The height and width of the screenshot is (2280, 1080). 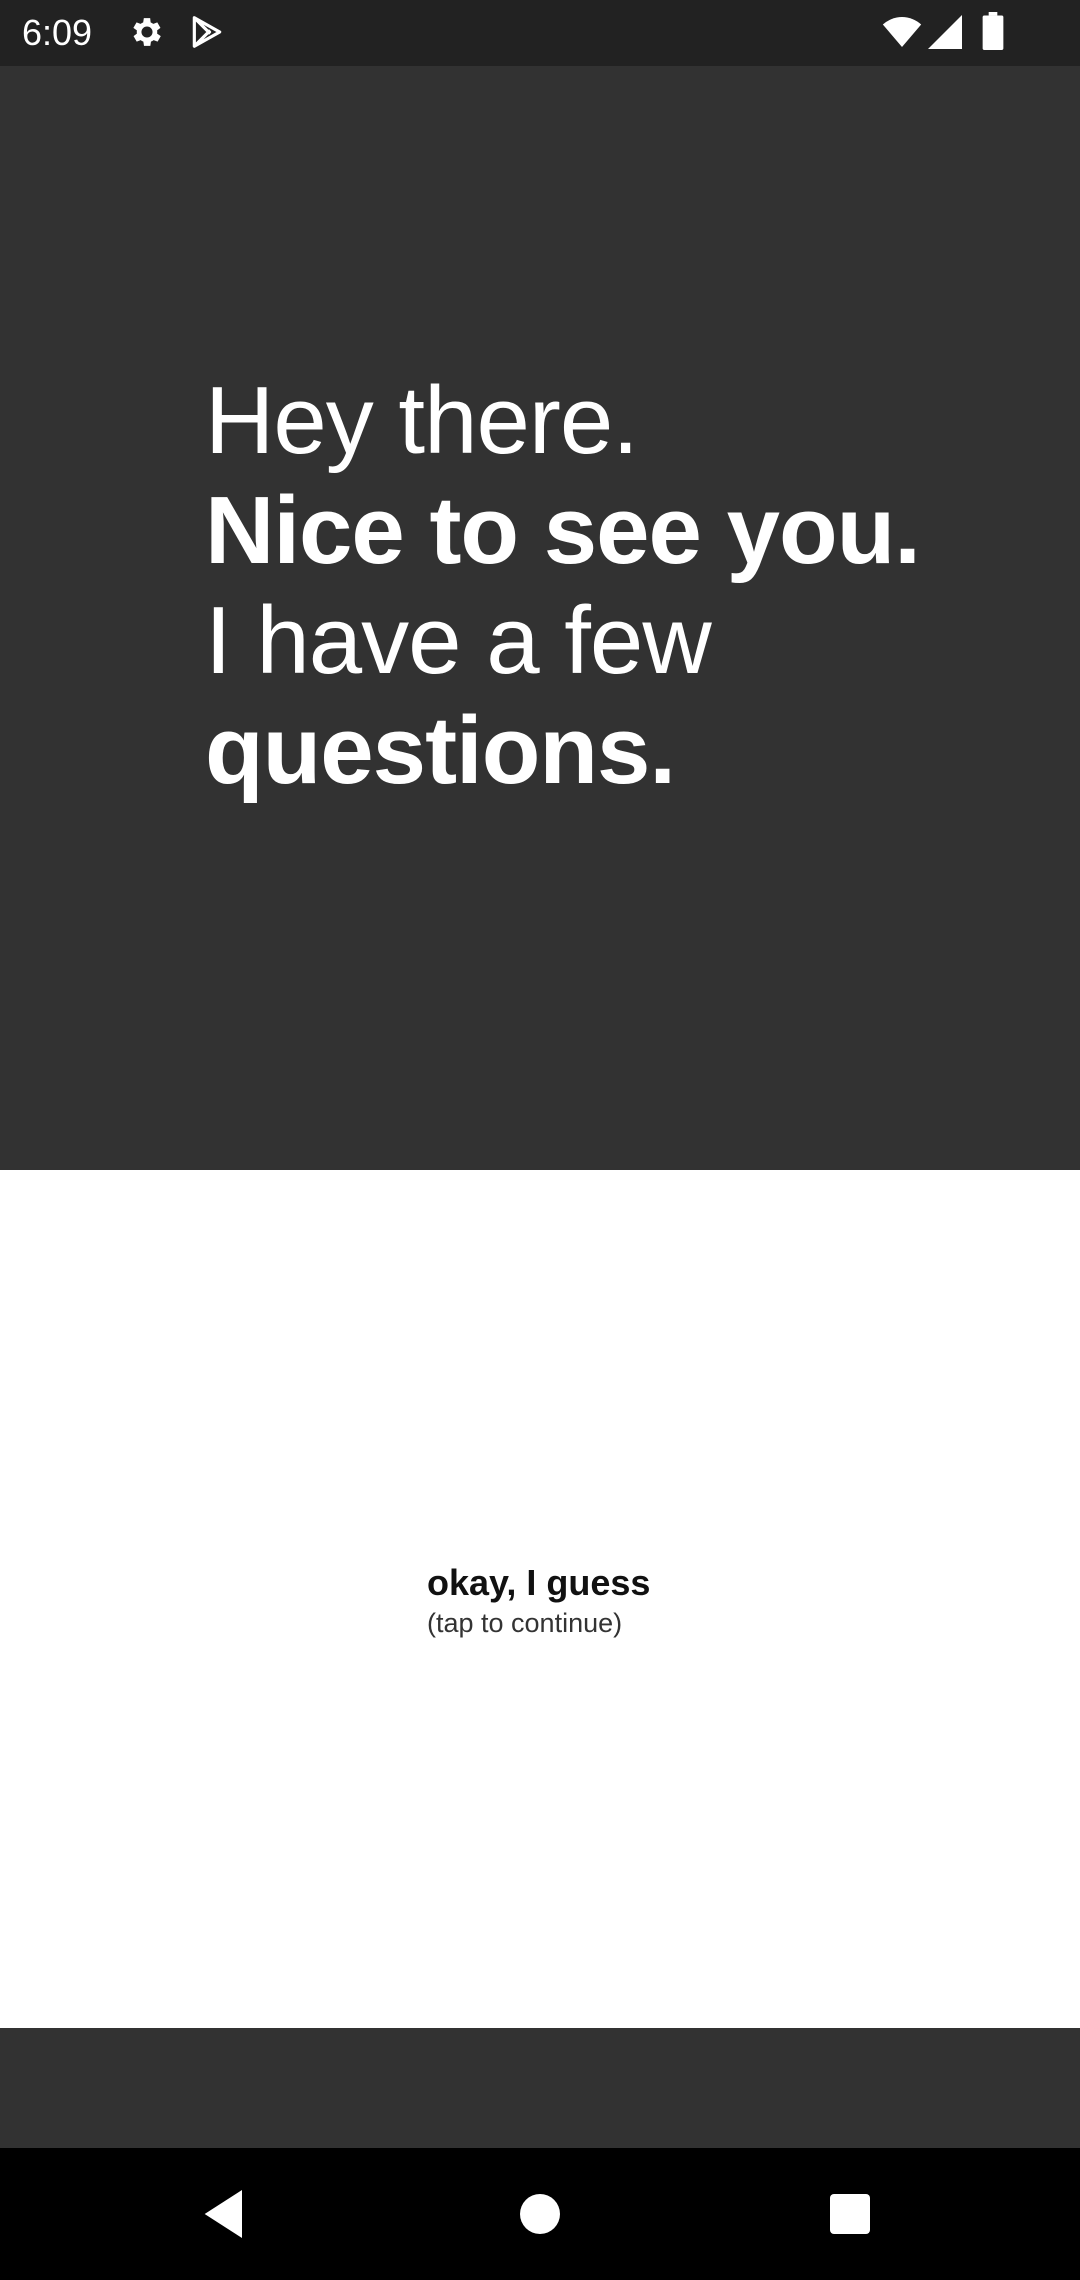 I want to click on home-icon, so click(x=540, y=2214).